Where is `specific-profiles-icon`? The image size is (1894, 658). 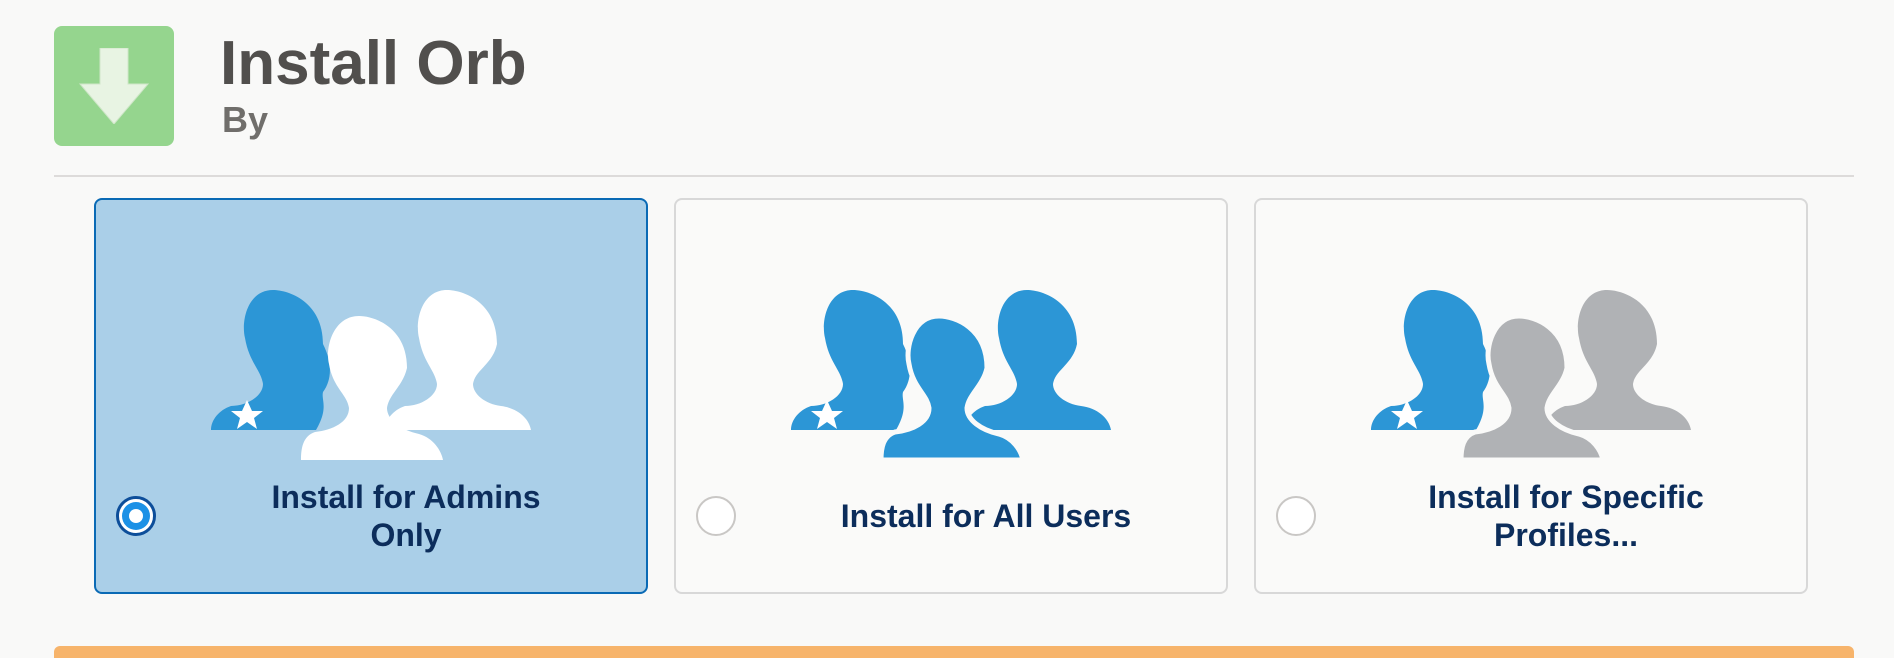
specific-profiles-icon is located at coordinates (1531, 375).